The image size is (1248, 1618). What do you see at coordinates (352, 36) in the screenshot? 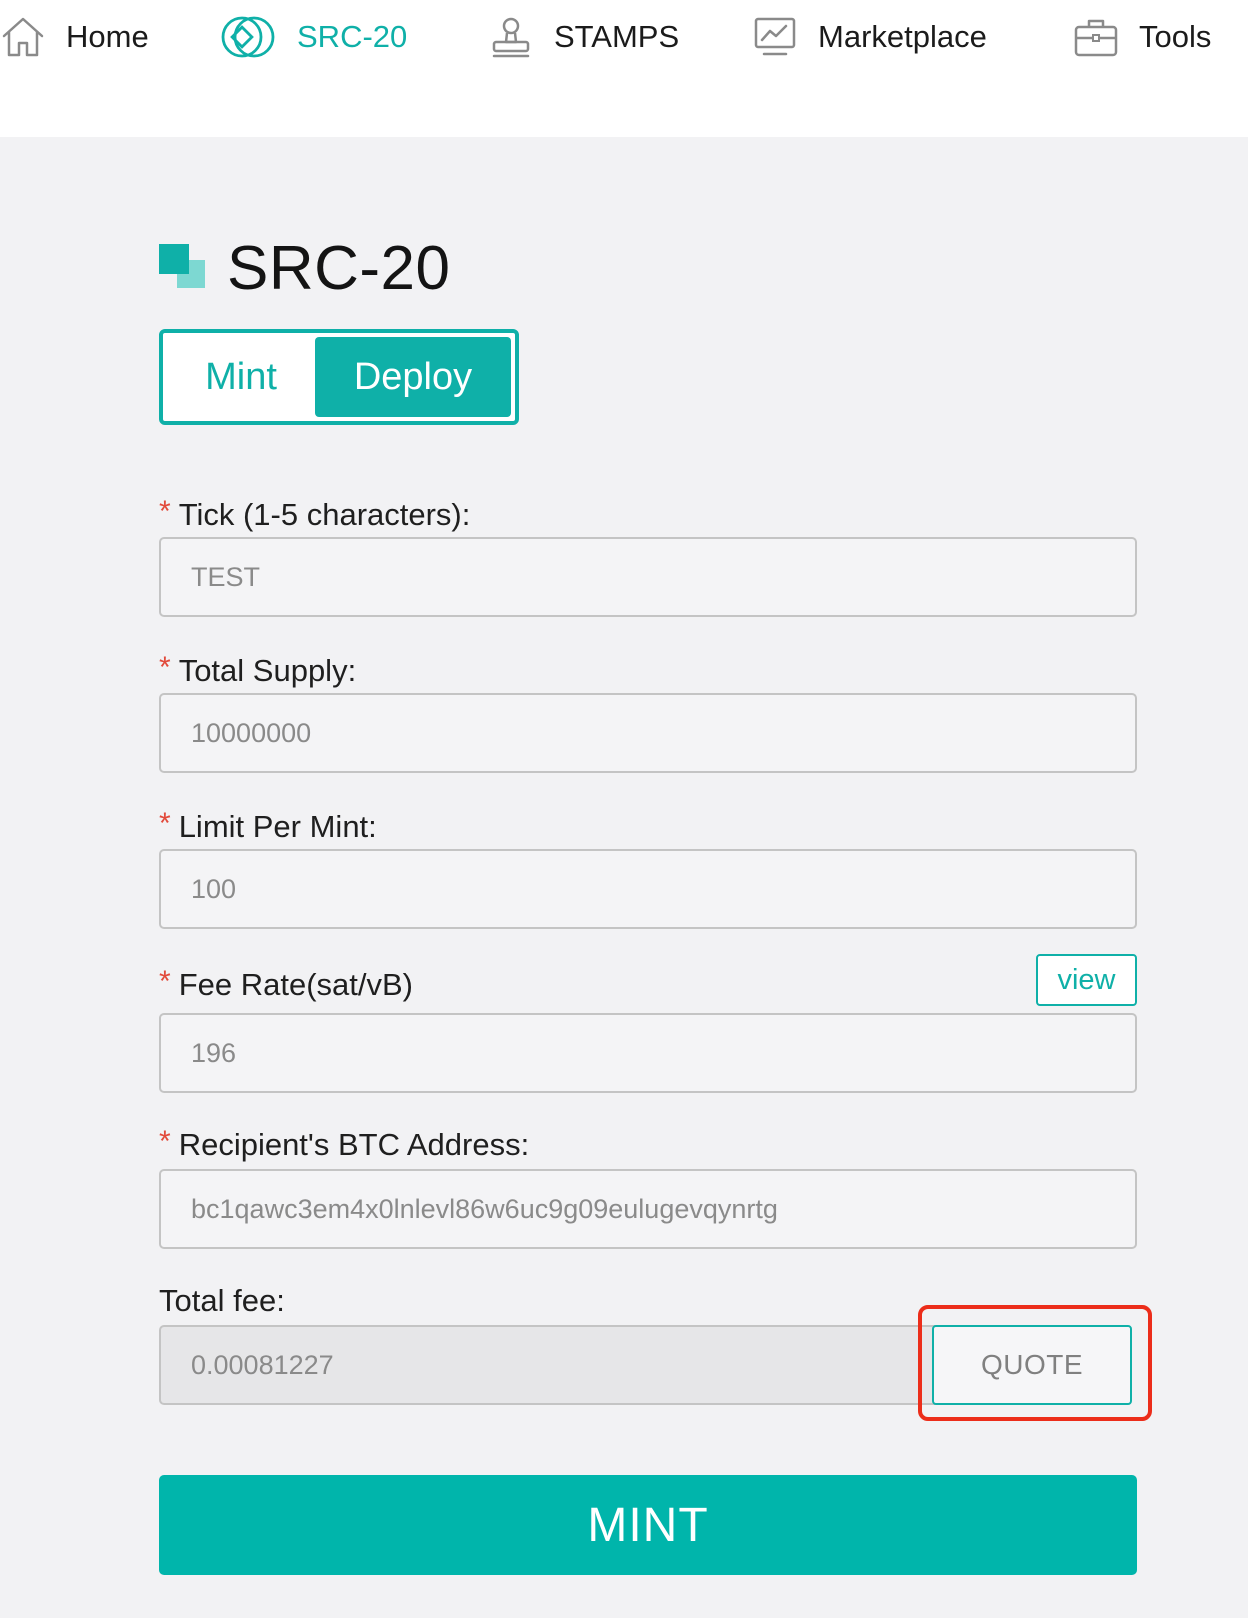
I see `nav-label-src20: SRC-20` at bounding box center [352, 36].